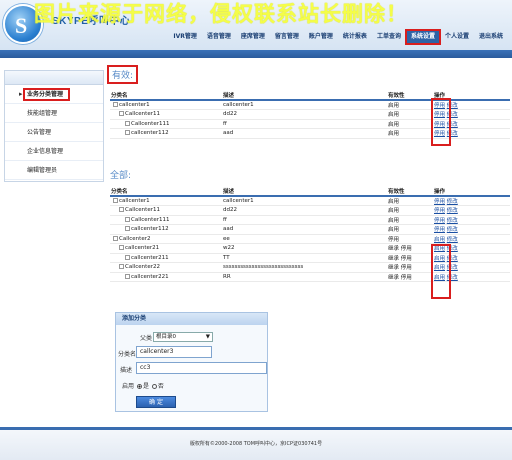  What do you see at coordinates (471, 191) in the screenshot?
I see `column-header: 操作` at bounding box center [471, 191].